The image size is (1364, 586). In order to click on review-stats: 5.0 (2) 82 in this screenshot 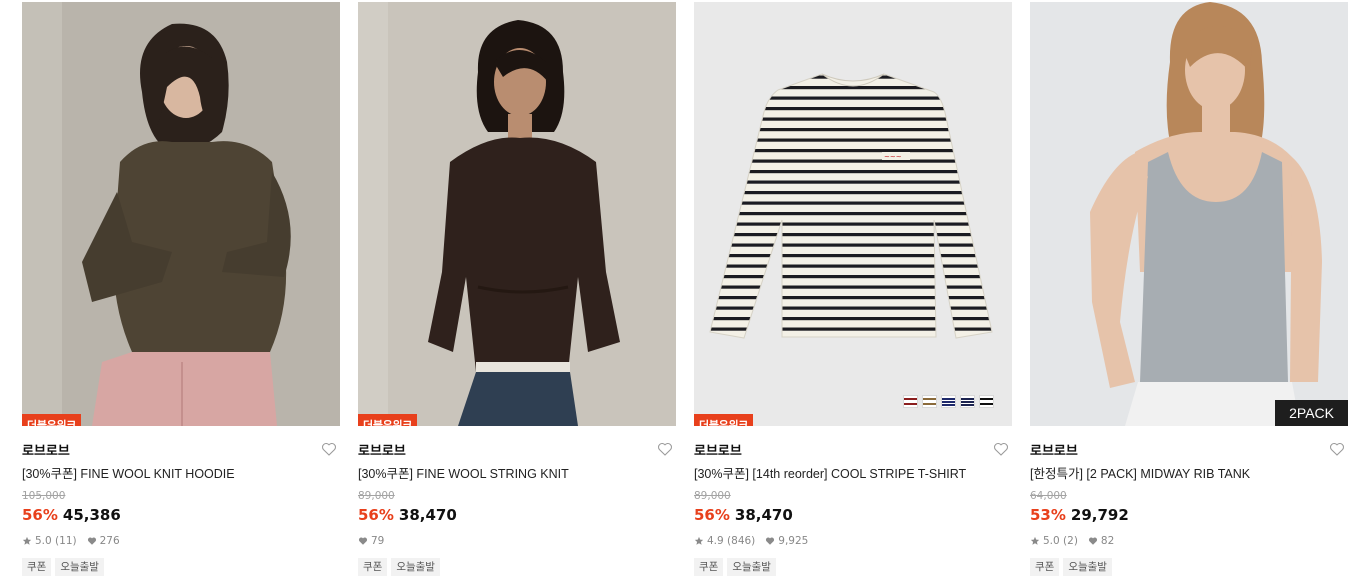, I will do `click(1189, 541)`.